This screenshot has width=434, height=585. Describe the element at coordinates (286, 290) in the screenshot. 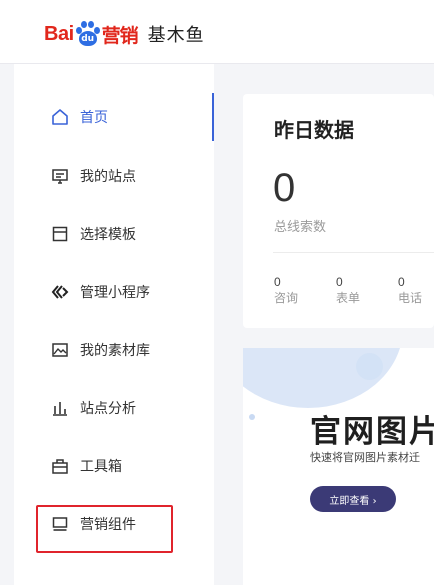

I see `stat-consult: 0 咨询` at that location.